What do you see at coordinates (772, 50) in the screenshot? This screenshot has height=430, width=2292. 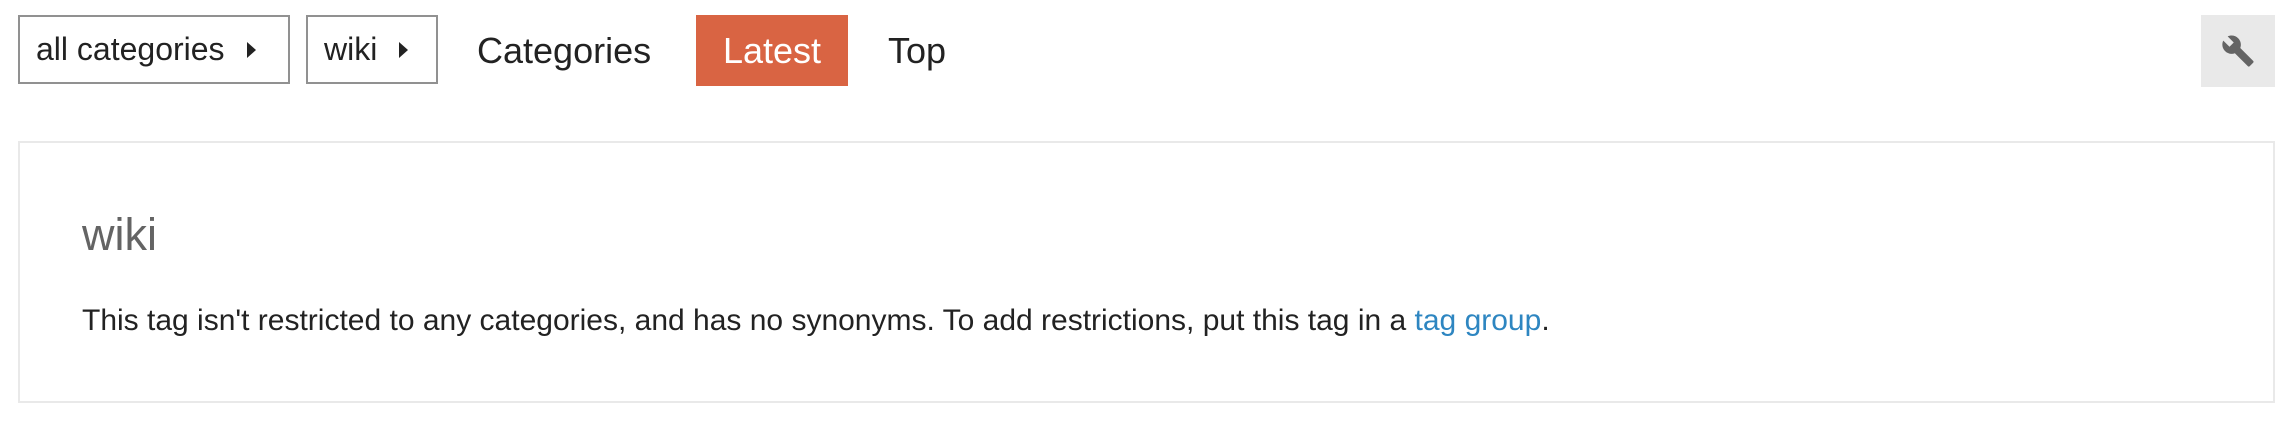 I see `nav-tab-latest: Latest` at bounding box center [772, 50].